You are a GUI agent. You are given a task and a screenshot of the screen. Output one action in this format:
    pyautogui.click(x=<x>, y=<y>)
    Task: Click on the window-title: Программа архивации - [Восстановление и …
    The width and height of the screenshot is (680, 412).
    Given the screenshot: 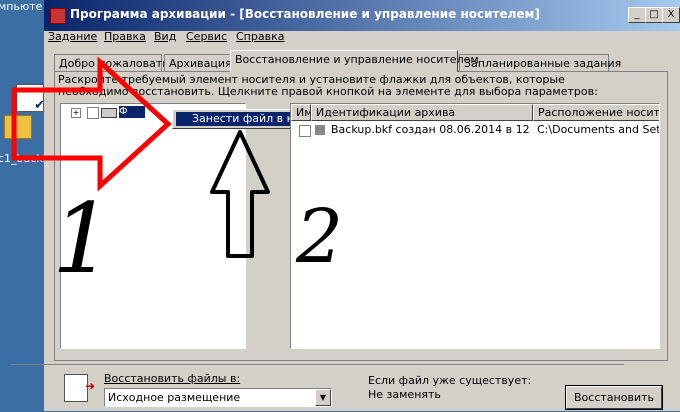 What is the action you would take?
    pyautogui.click(x=305, y=14)
    